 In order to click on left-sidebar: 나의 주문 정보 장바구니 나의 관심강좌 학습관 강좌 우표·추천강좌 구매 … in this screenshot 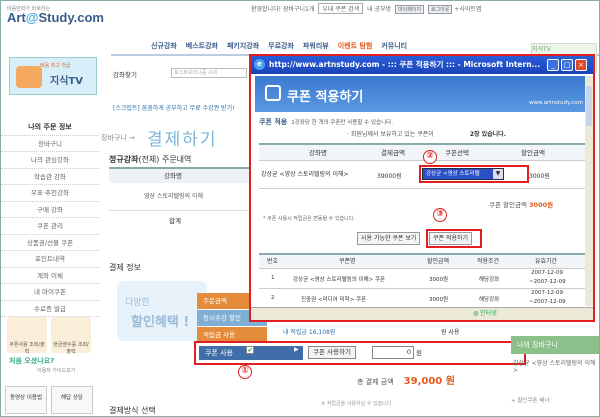, I will do `click(50, 218)`.